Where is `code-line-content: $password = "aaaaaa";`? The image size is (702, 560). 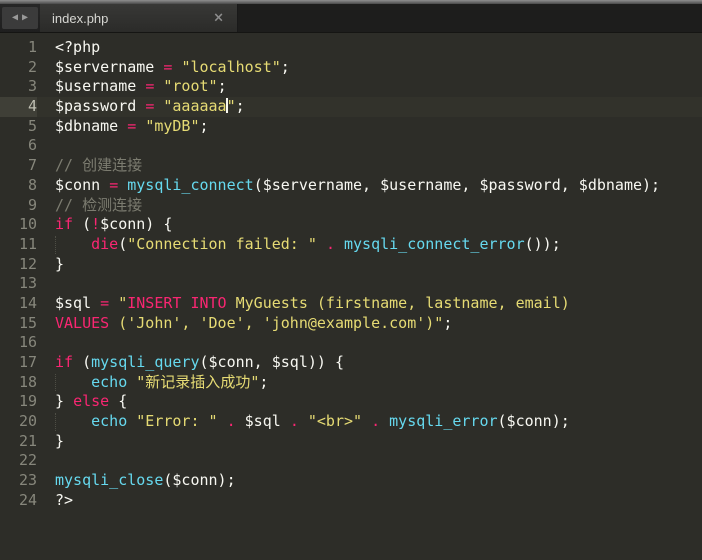 code-line-content: $password = "aaaaaa"; is located at coordinates (150, 106).